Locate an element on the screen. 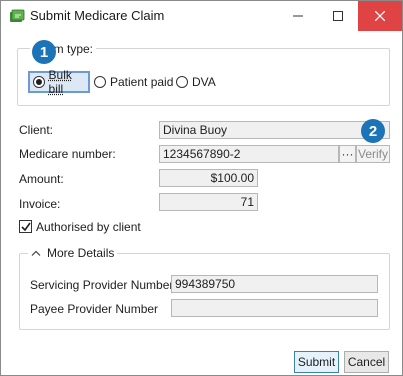 This screenshot has height=376, width=403. client-field: Divina Buoy is located at coordinates (274, 130).